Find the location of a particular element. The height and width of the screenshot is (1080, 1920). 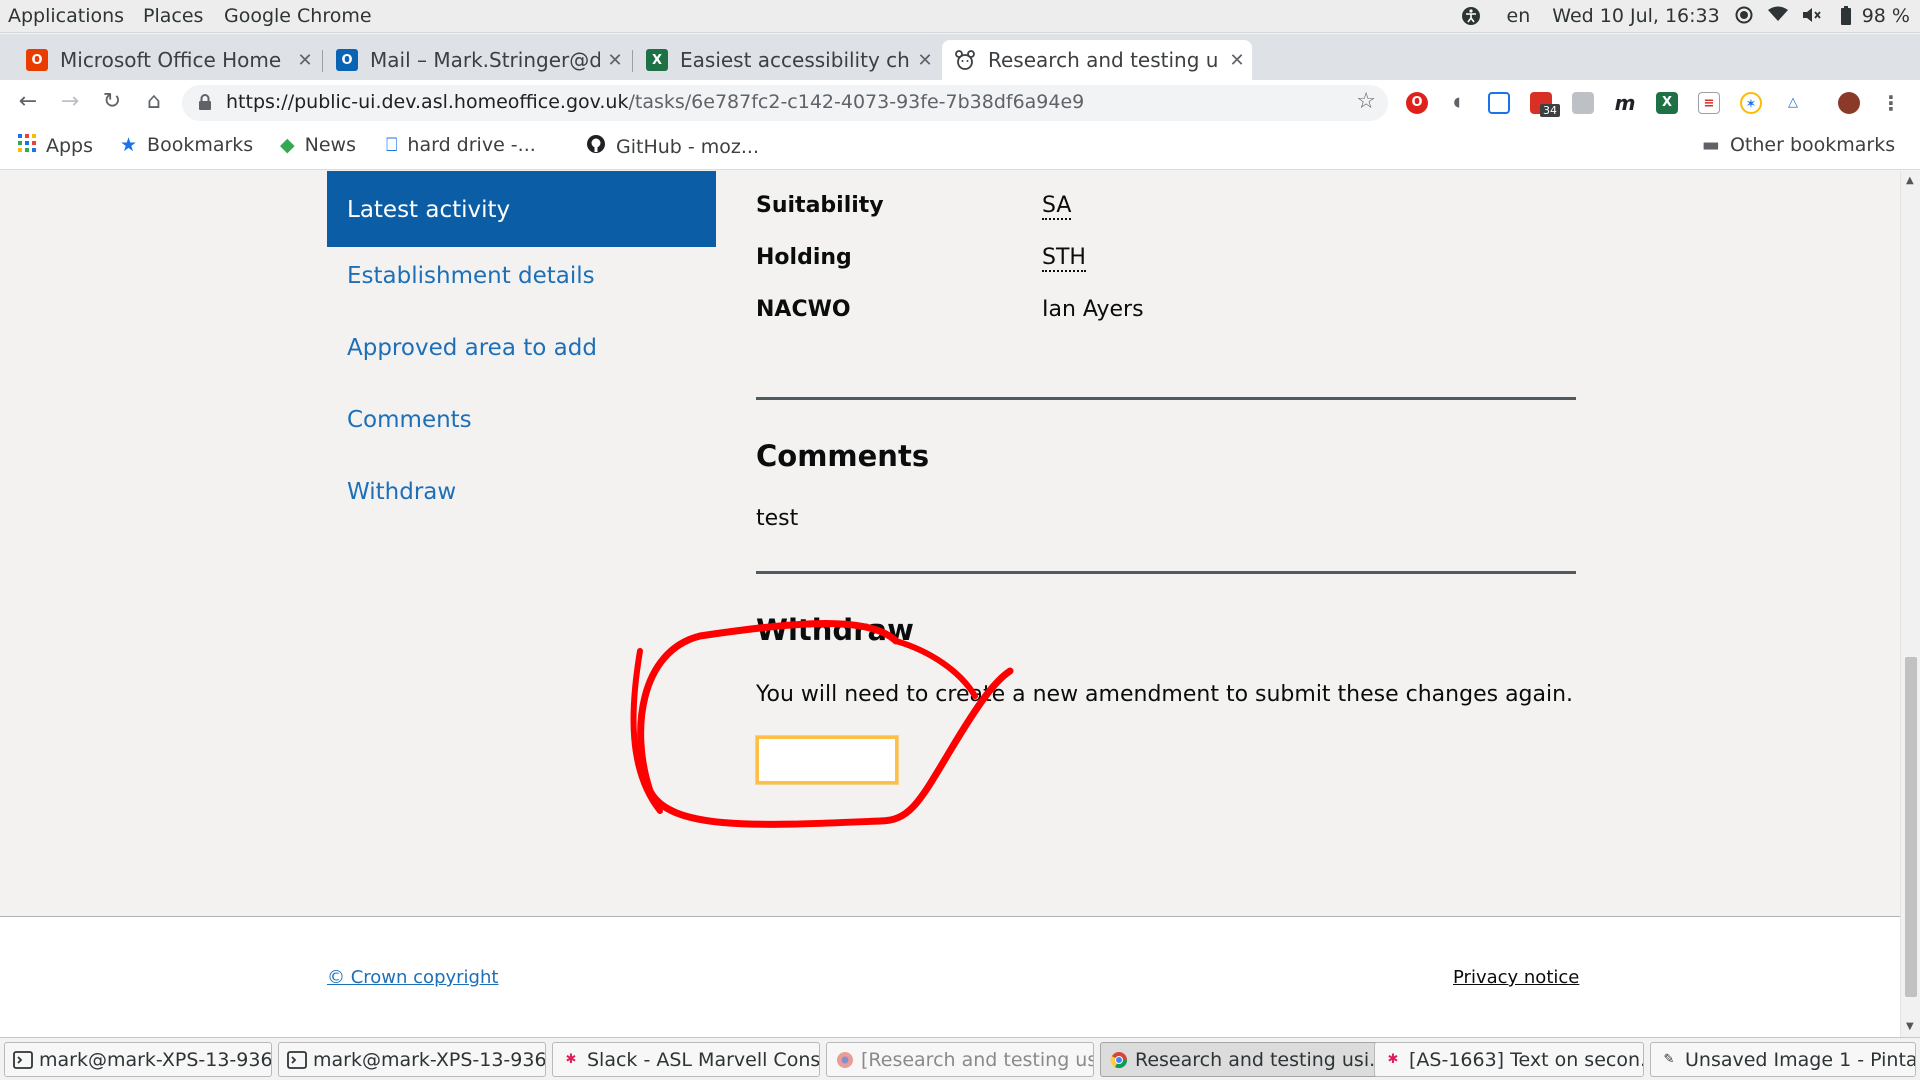

tab-excel: X Easiest accessibility ch ✕ is located at coordinates (787, 60).